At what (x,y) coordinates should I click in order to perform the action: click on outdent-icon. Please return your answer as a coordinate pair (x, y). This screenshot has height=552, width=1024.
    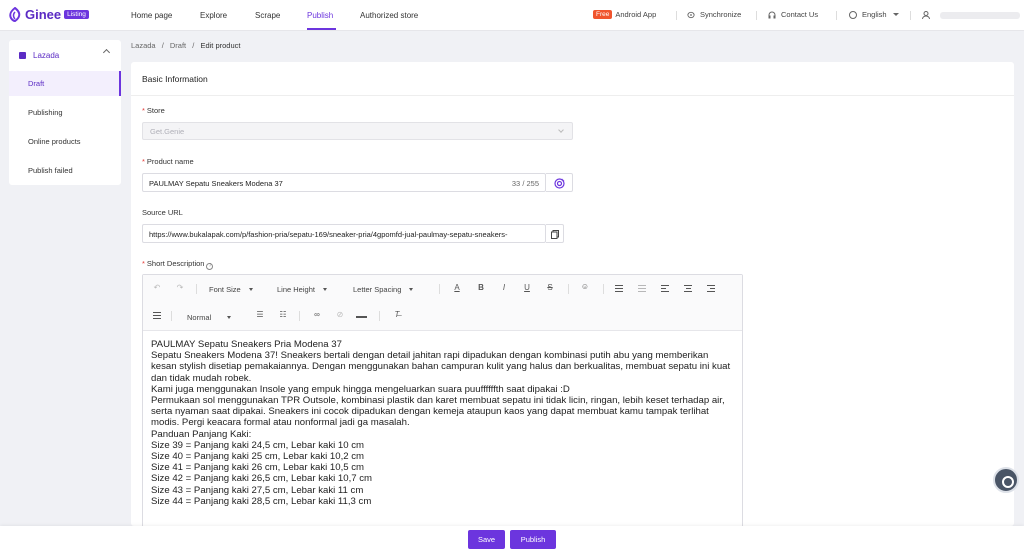
    Looking at the image, I should click on (642, 288).